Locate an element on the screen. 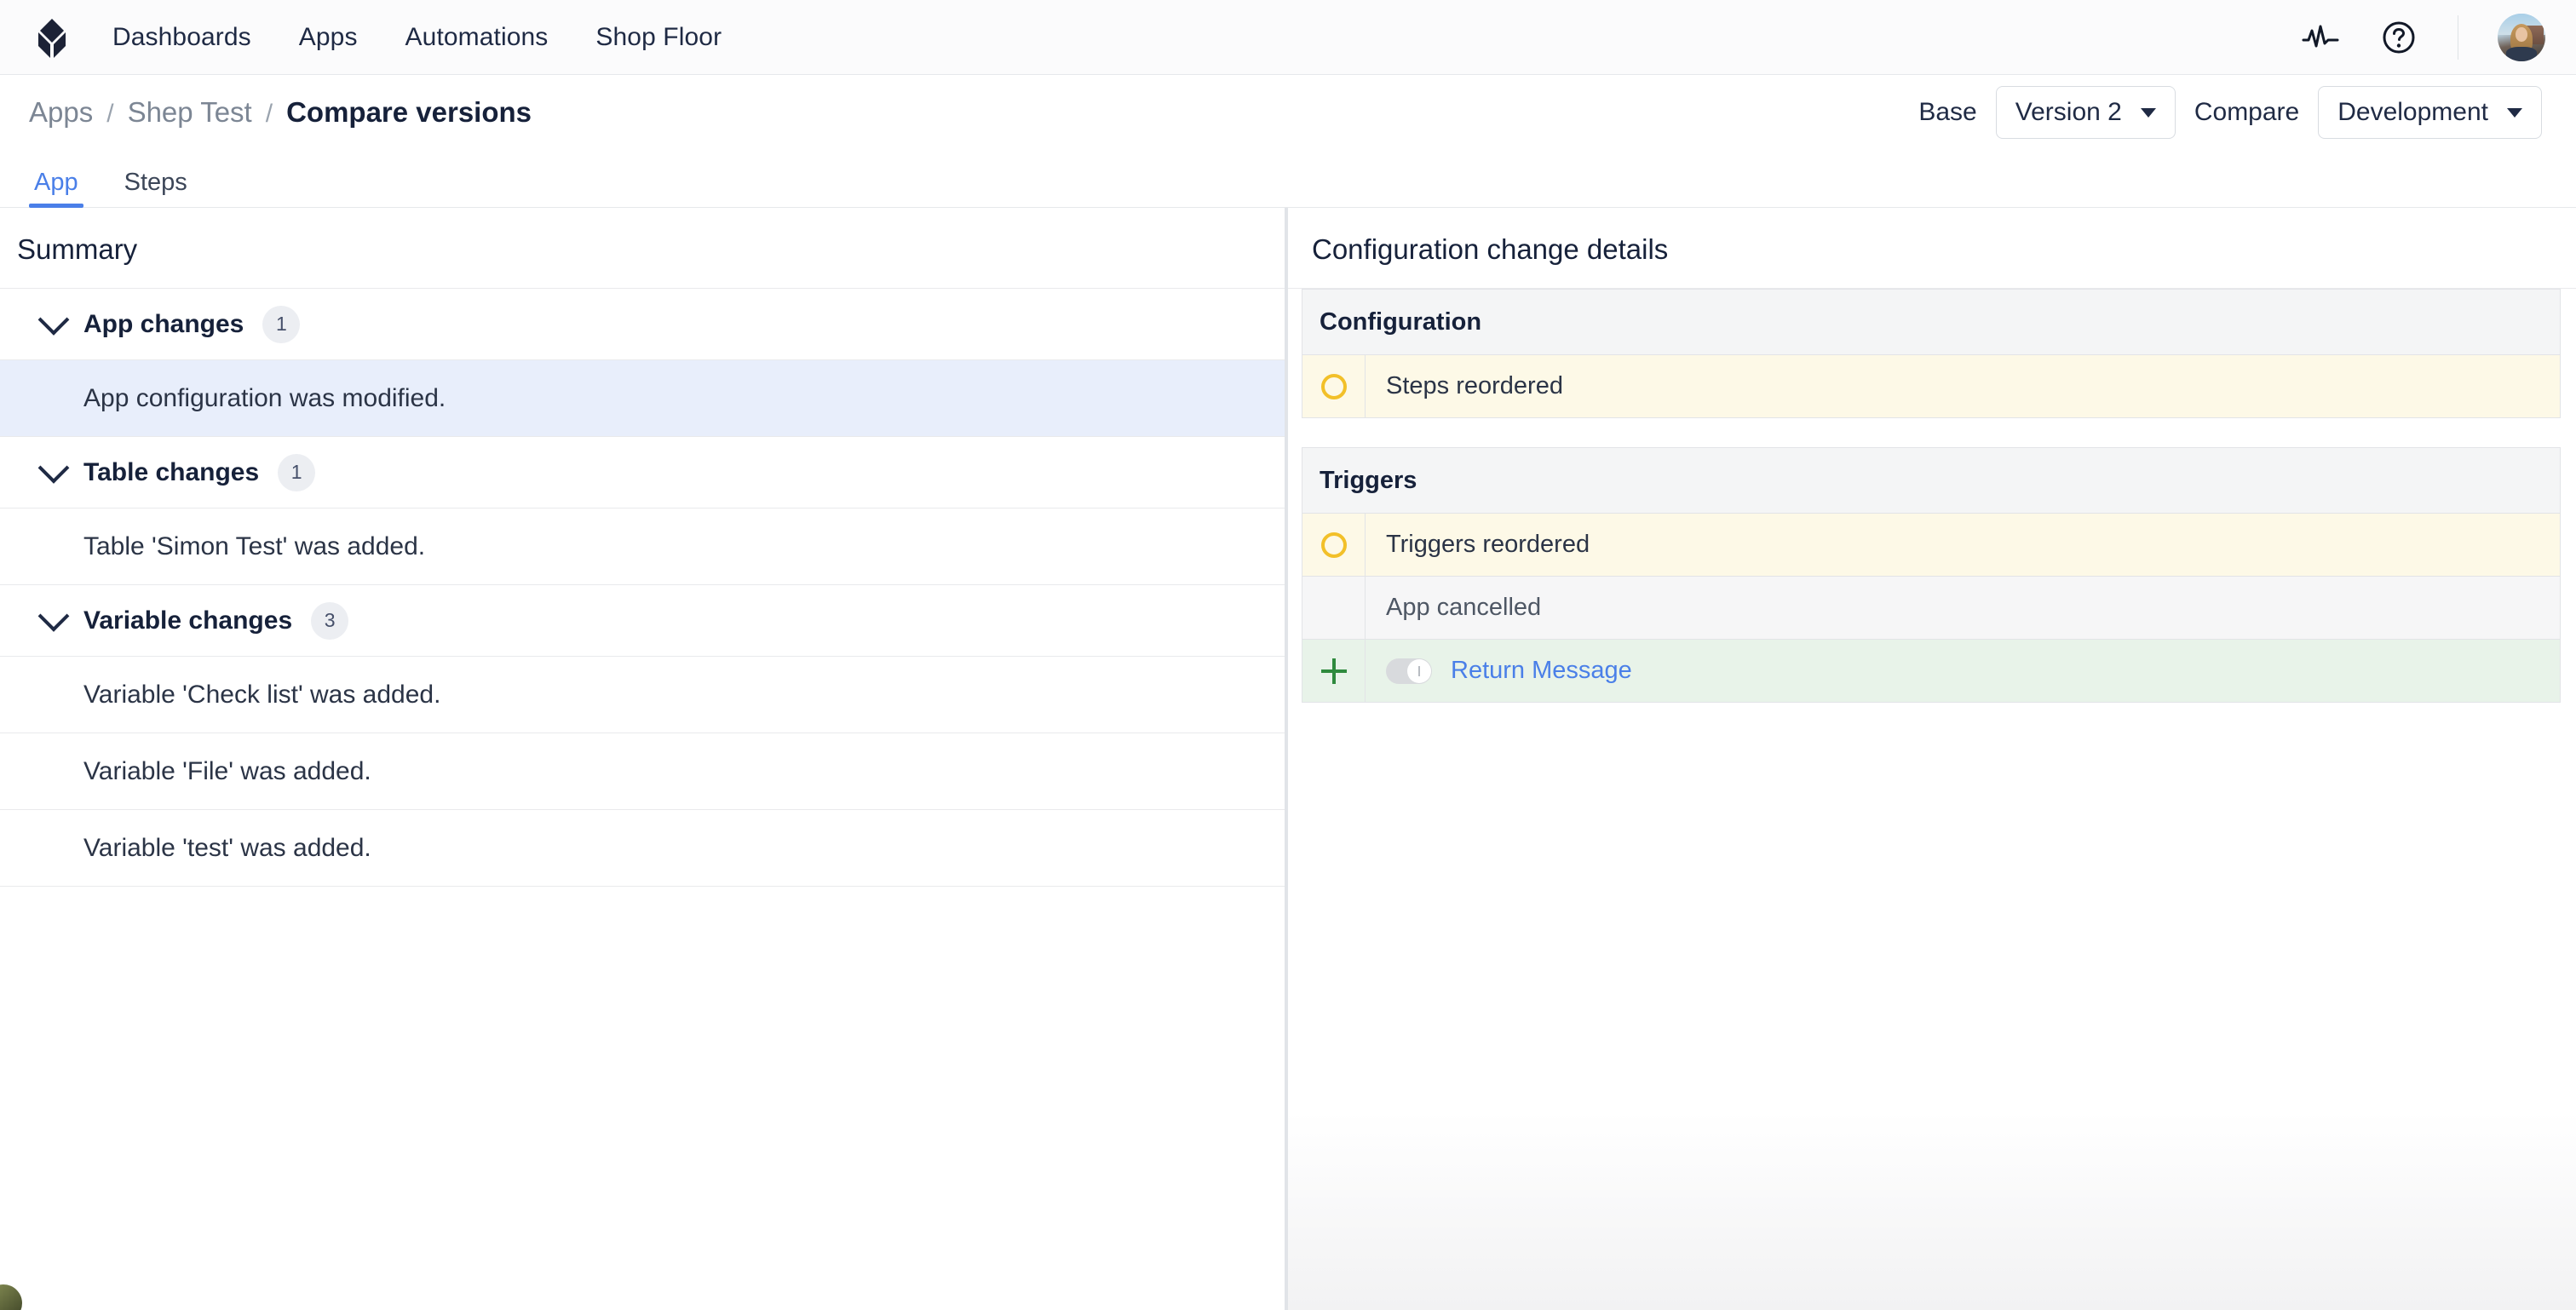 This screenshot has width=2576, height=1310. compare-version-value: Development is located at coordinates (2412, 112).